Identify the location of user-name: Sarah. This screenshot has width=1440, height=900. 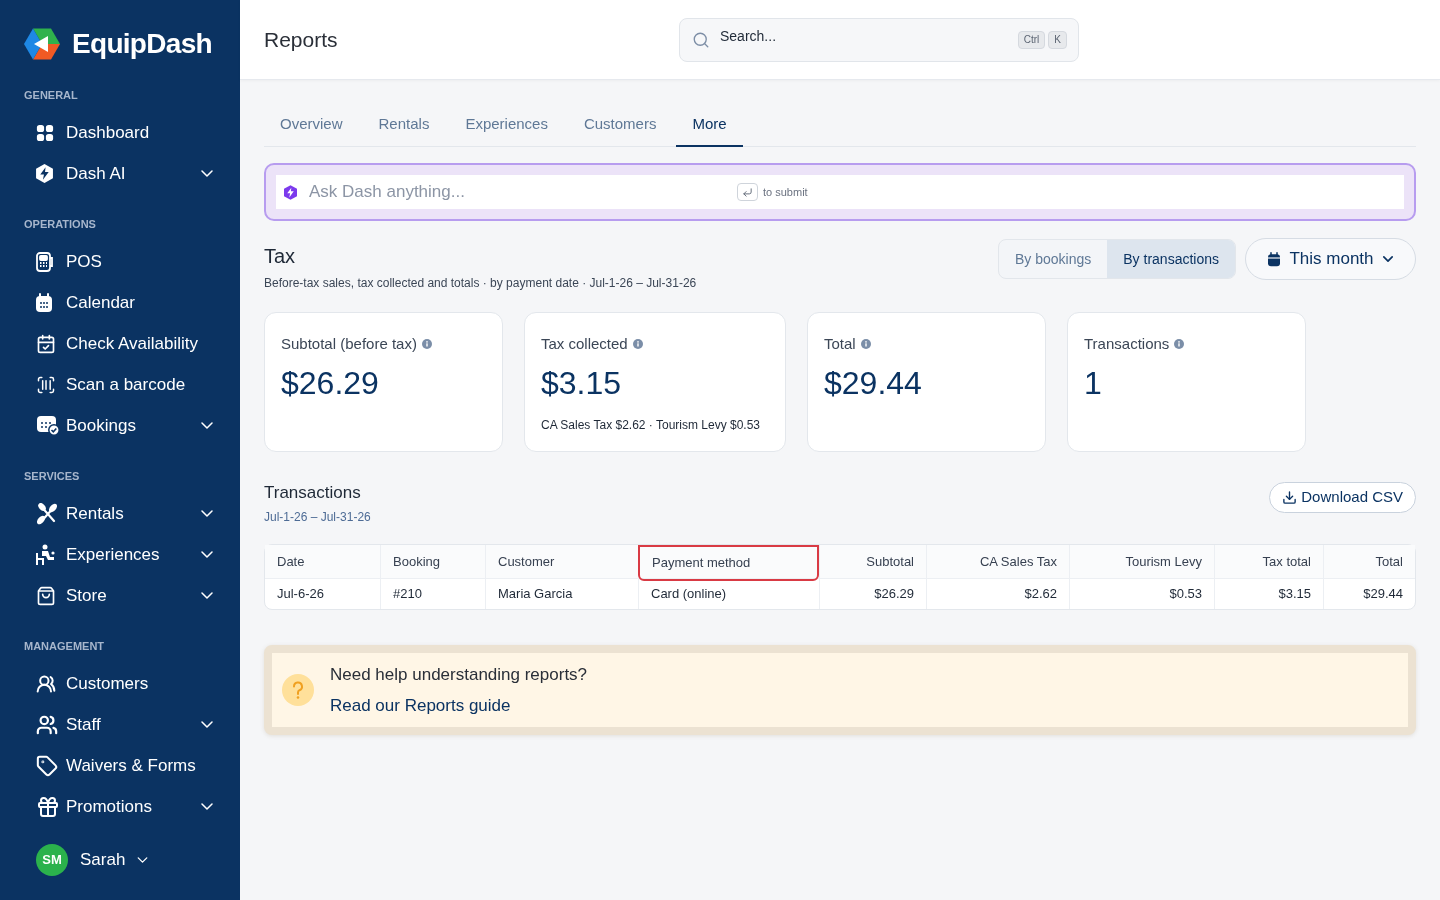
(103, 860).